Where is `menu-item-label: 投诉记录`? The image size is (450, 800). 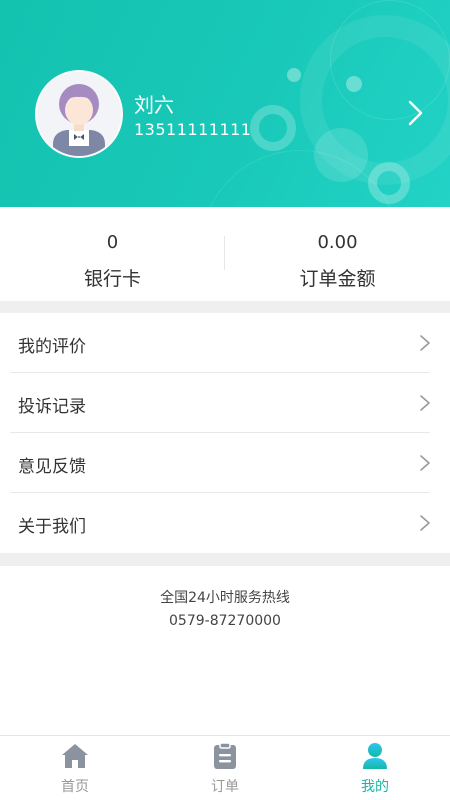 menu-item-label: 投诉记录 is located at coordinates (52, 407).